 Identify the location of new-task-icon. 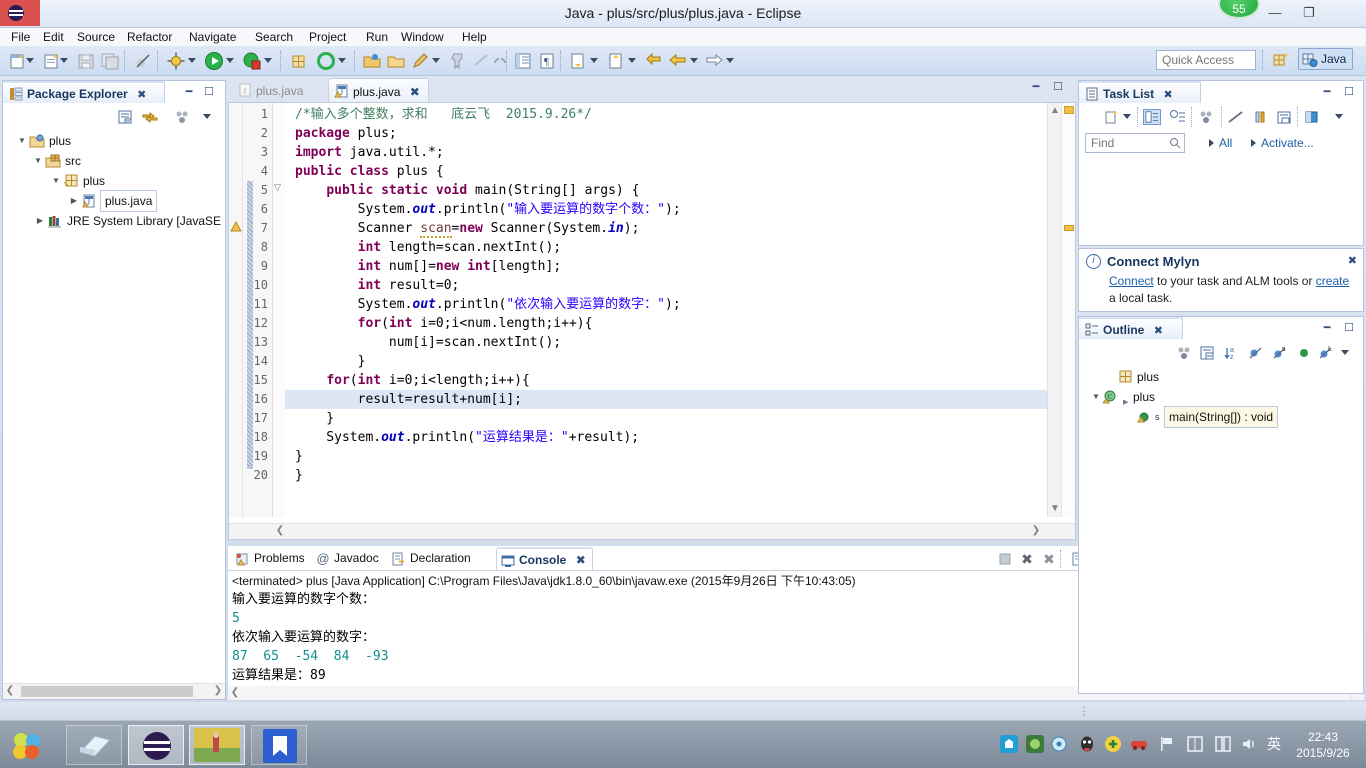
(1112, 117).